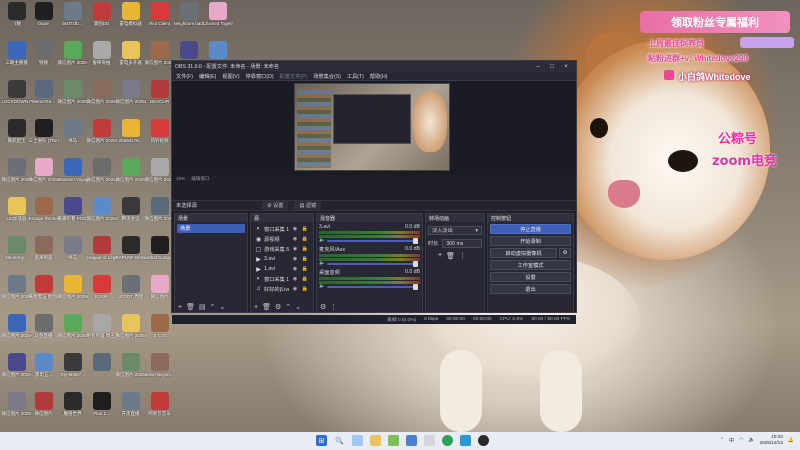 This screenshot has width=800, height=450. I want to click on more-icon: ⋮, so click(462, 256).